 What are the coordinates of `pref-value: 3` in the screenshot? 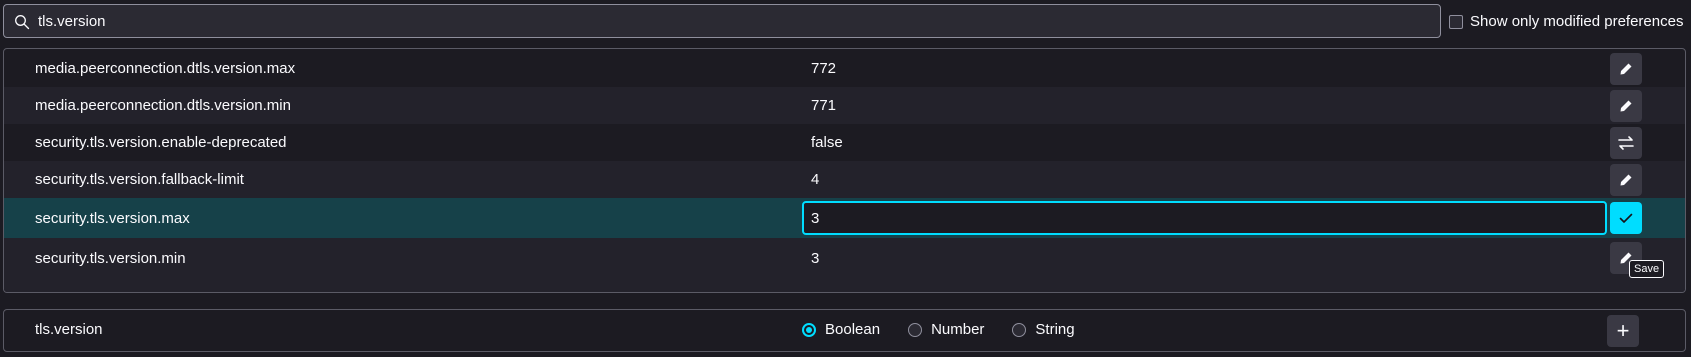 It's located at (815, 258).